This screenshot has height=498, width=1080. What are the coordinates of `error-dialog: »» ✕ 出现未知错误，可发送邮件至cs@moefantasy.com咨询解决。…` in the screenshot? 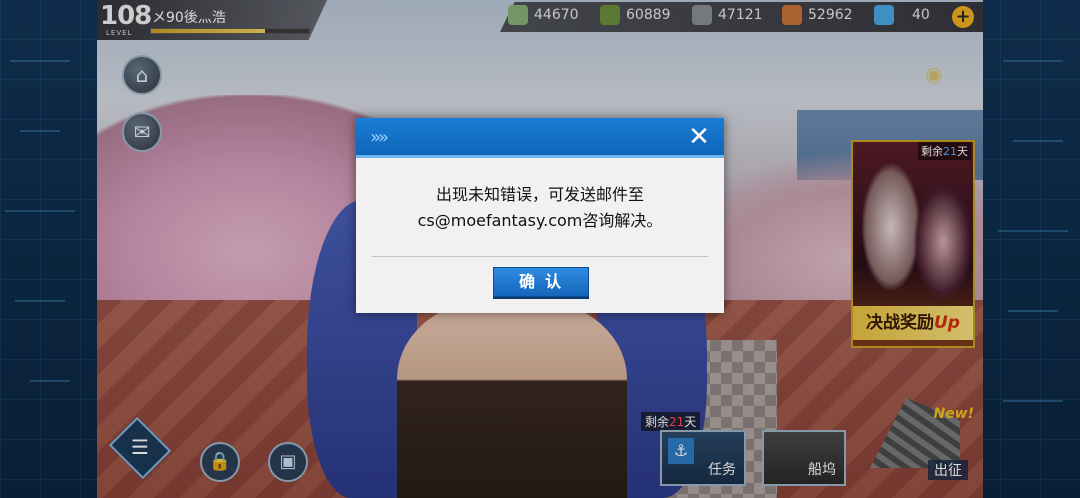 It's located at (540, 215).